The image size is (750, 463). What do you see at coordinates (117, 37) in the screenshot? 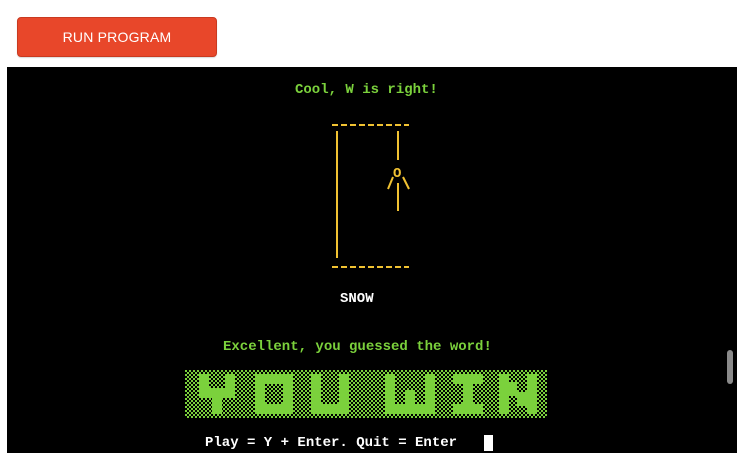
I see `run-program-button: RUN PROGRAM` at bounding box center [117, 37].